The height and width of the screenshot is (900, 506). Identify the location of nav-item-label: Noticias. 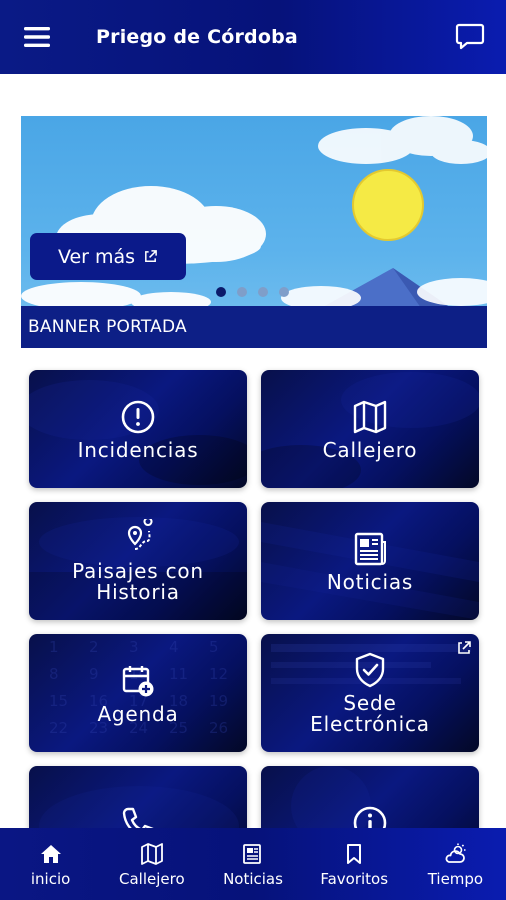
(253, 879).